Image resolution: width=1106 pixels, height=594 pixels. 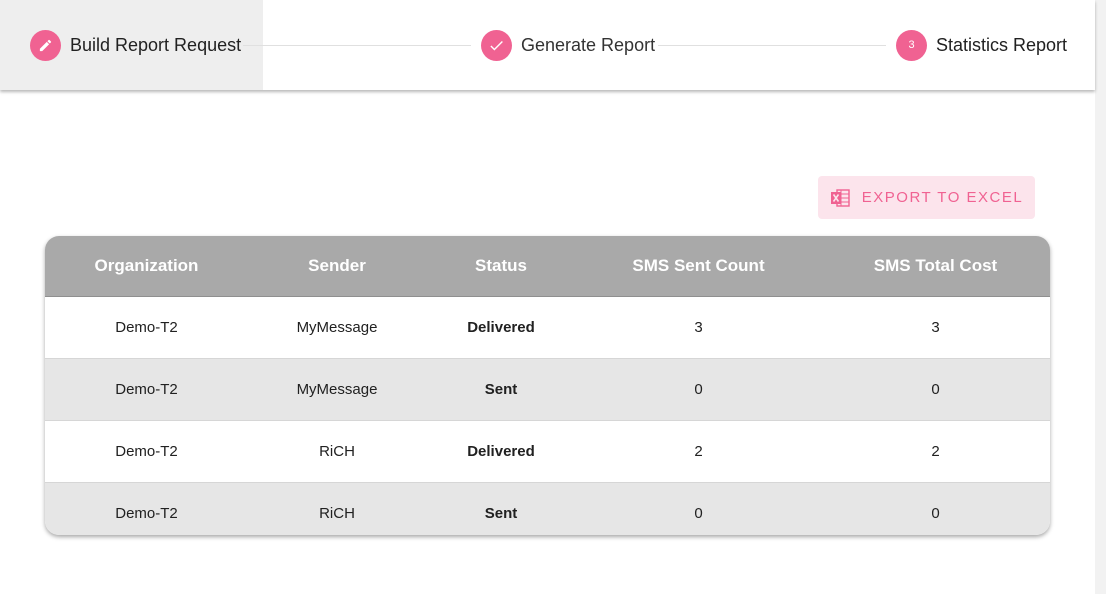 I want to click on table-row: Demo-T2 MyMessage Sent 0 0, so click(x=547, y=389).